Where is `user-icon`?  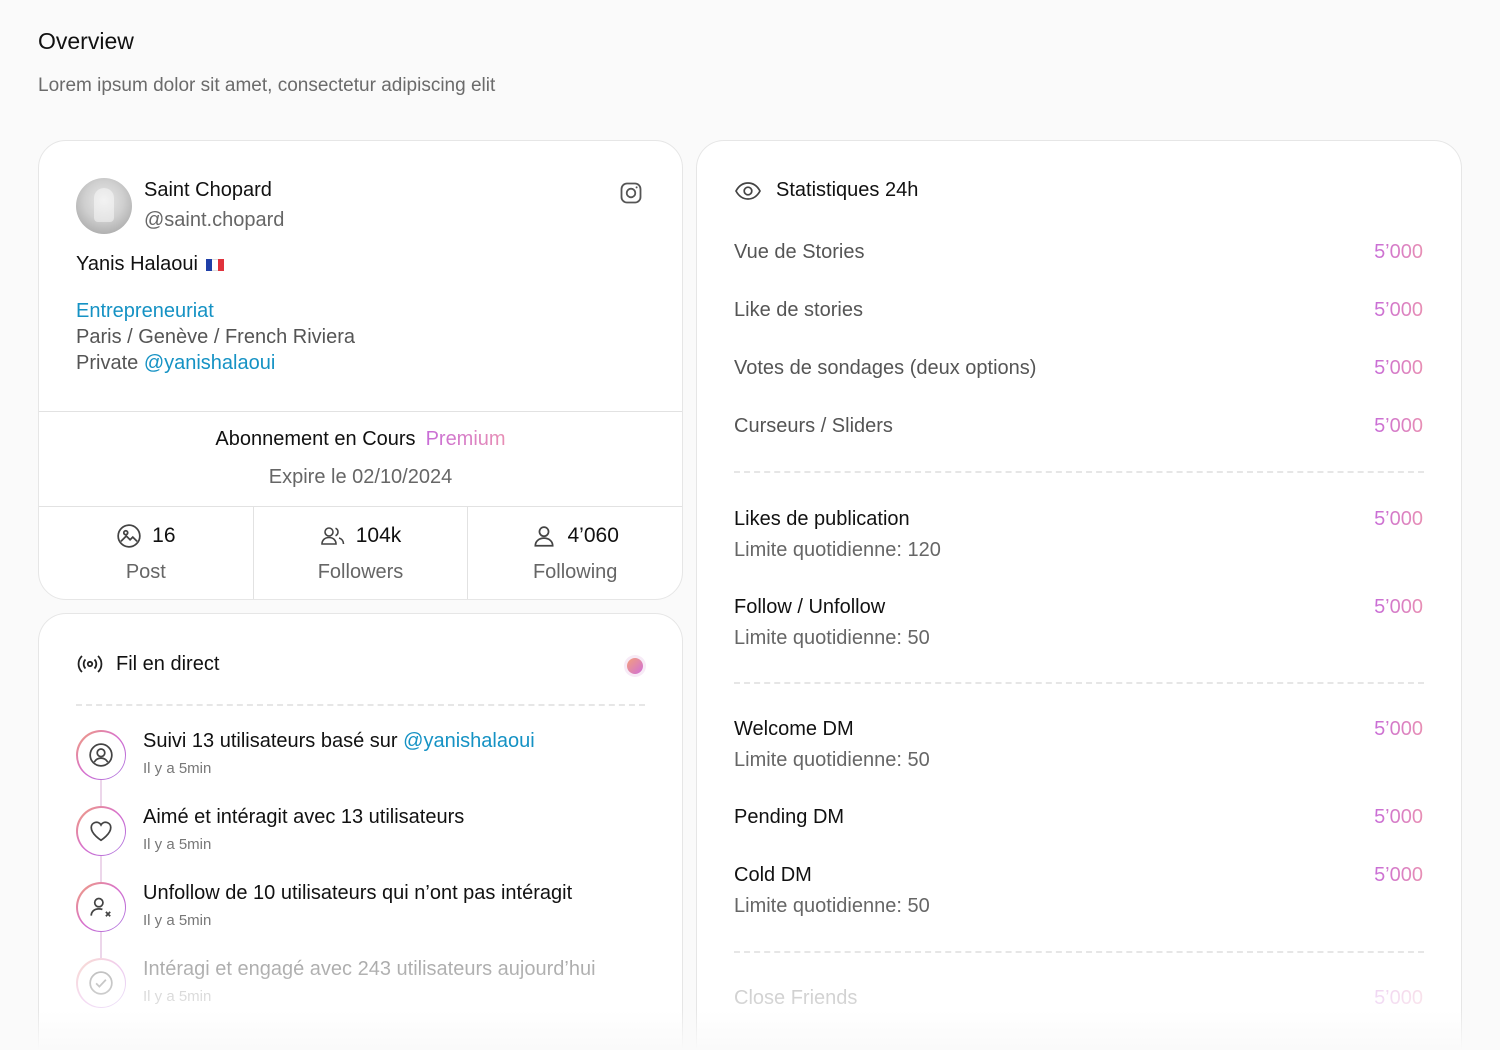 user-icon is located at coordinates (544, 536).